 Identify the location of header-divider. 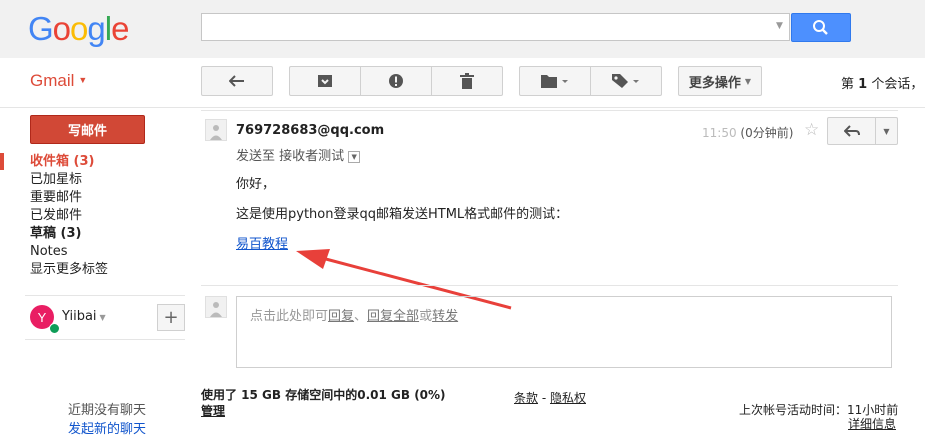
(462, 107).